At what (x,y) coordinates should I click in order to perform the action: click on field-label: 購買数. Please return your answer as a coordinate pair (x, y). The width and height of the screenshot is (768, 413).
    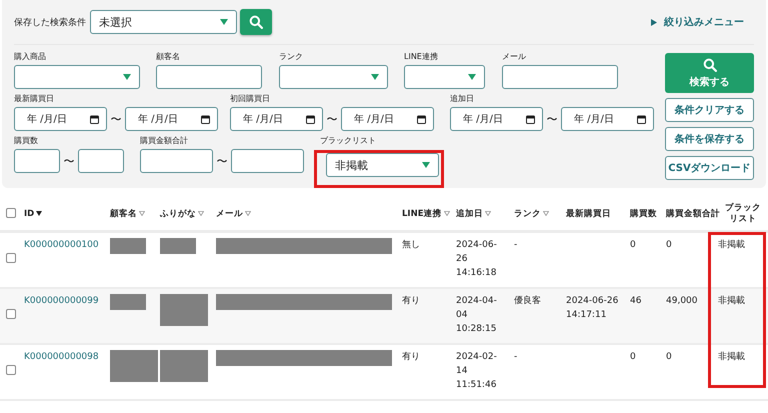
    Looking at the image, I should click on (26, 141).